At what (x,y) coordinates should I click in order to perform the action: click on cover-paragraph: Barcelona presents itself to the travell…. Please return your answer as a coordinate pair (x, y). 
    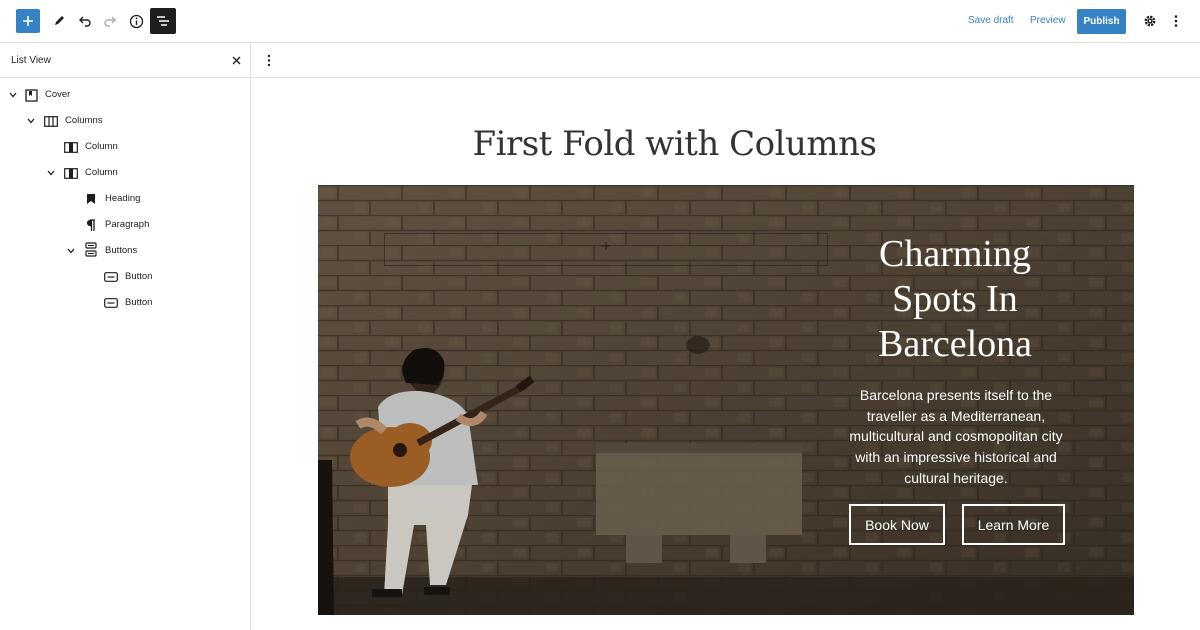
    Looking at the image, I should click on (956, 437).